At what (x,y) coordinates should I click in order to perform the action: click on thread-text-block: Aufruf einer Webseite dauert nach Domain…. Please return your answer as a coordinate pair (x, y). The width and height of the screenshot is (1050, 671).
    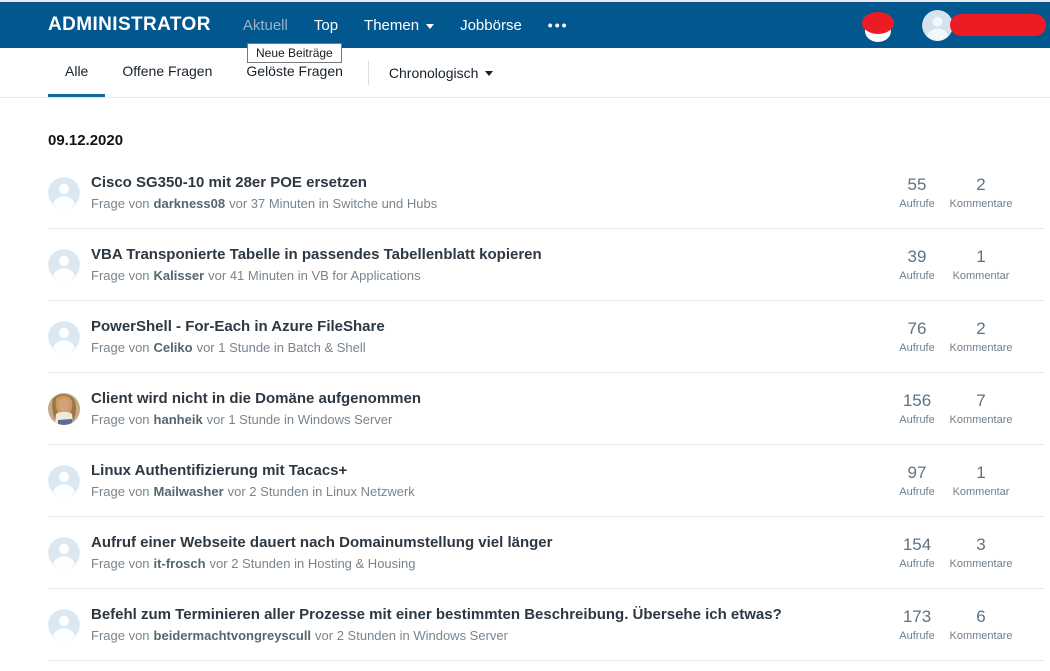
    Looking at the image, I should click on (321, 552).